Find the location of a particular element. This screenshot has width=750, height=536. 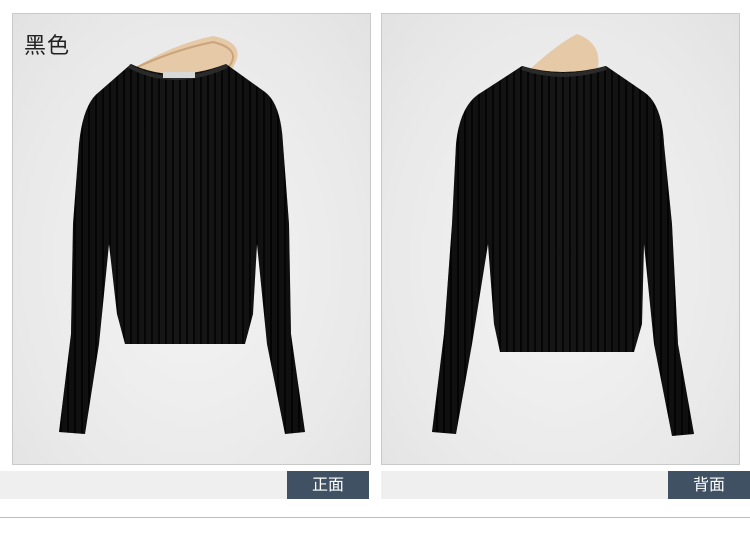

front-caption: 正面 is located at coordinates (328, 485).